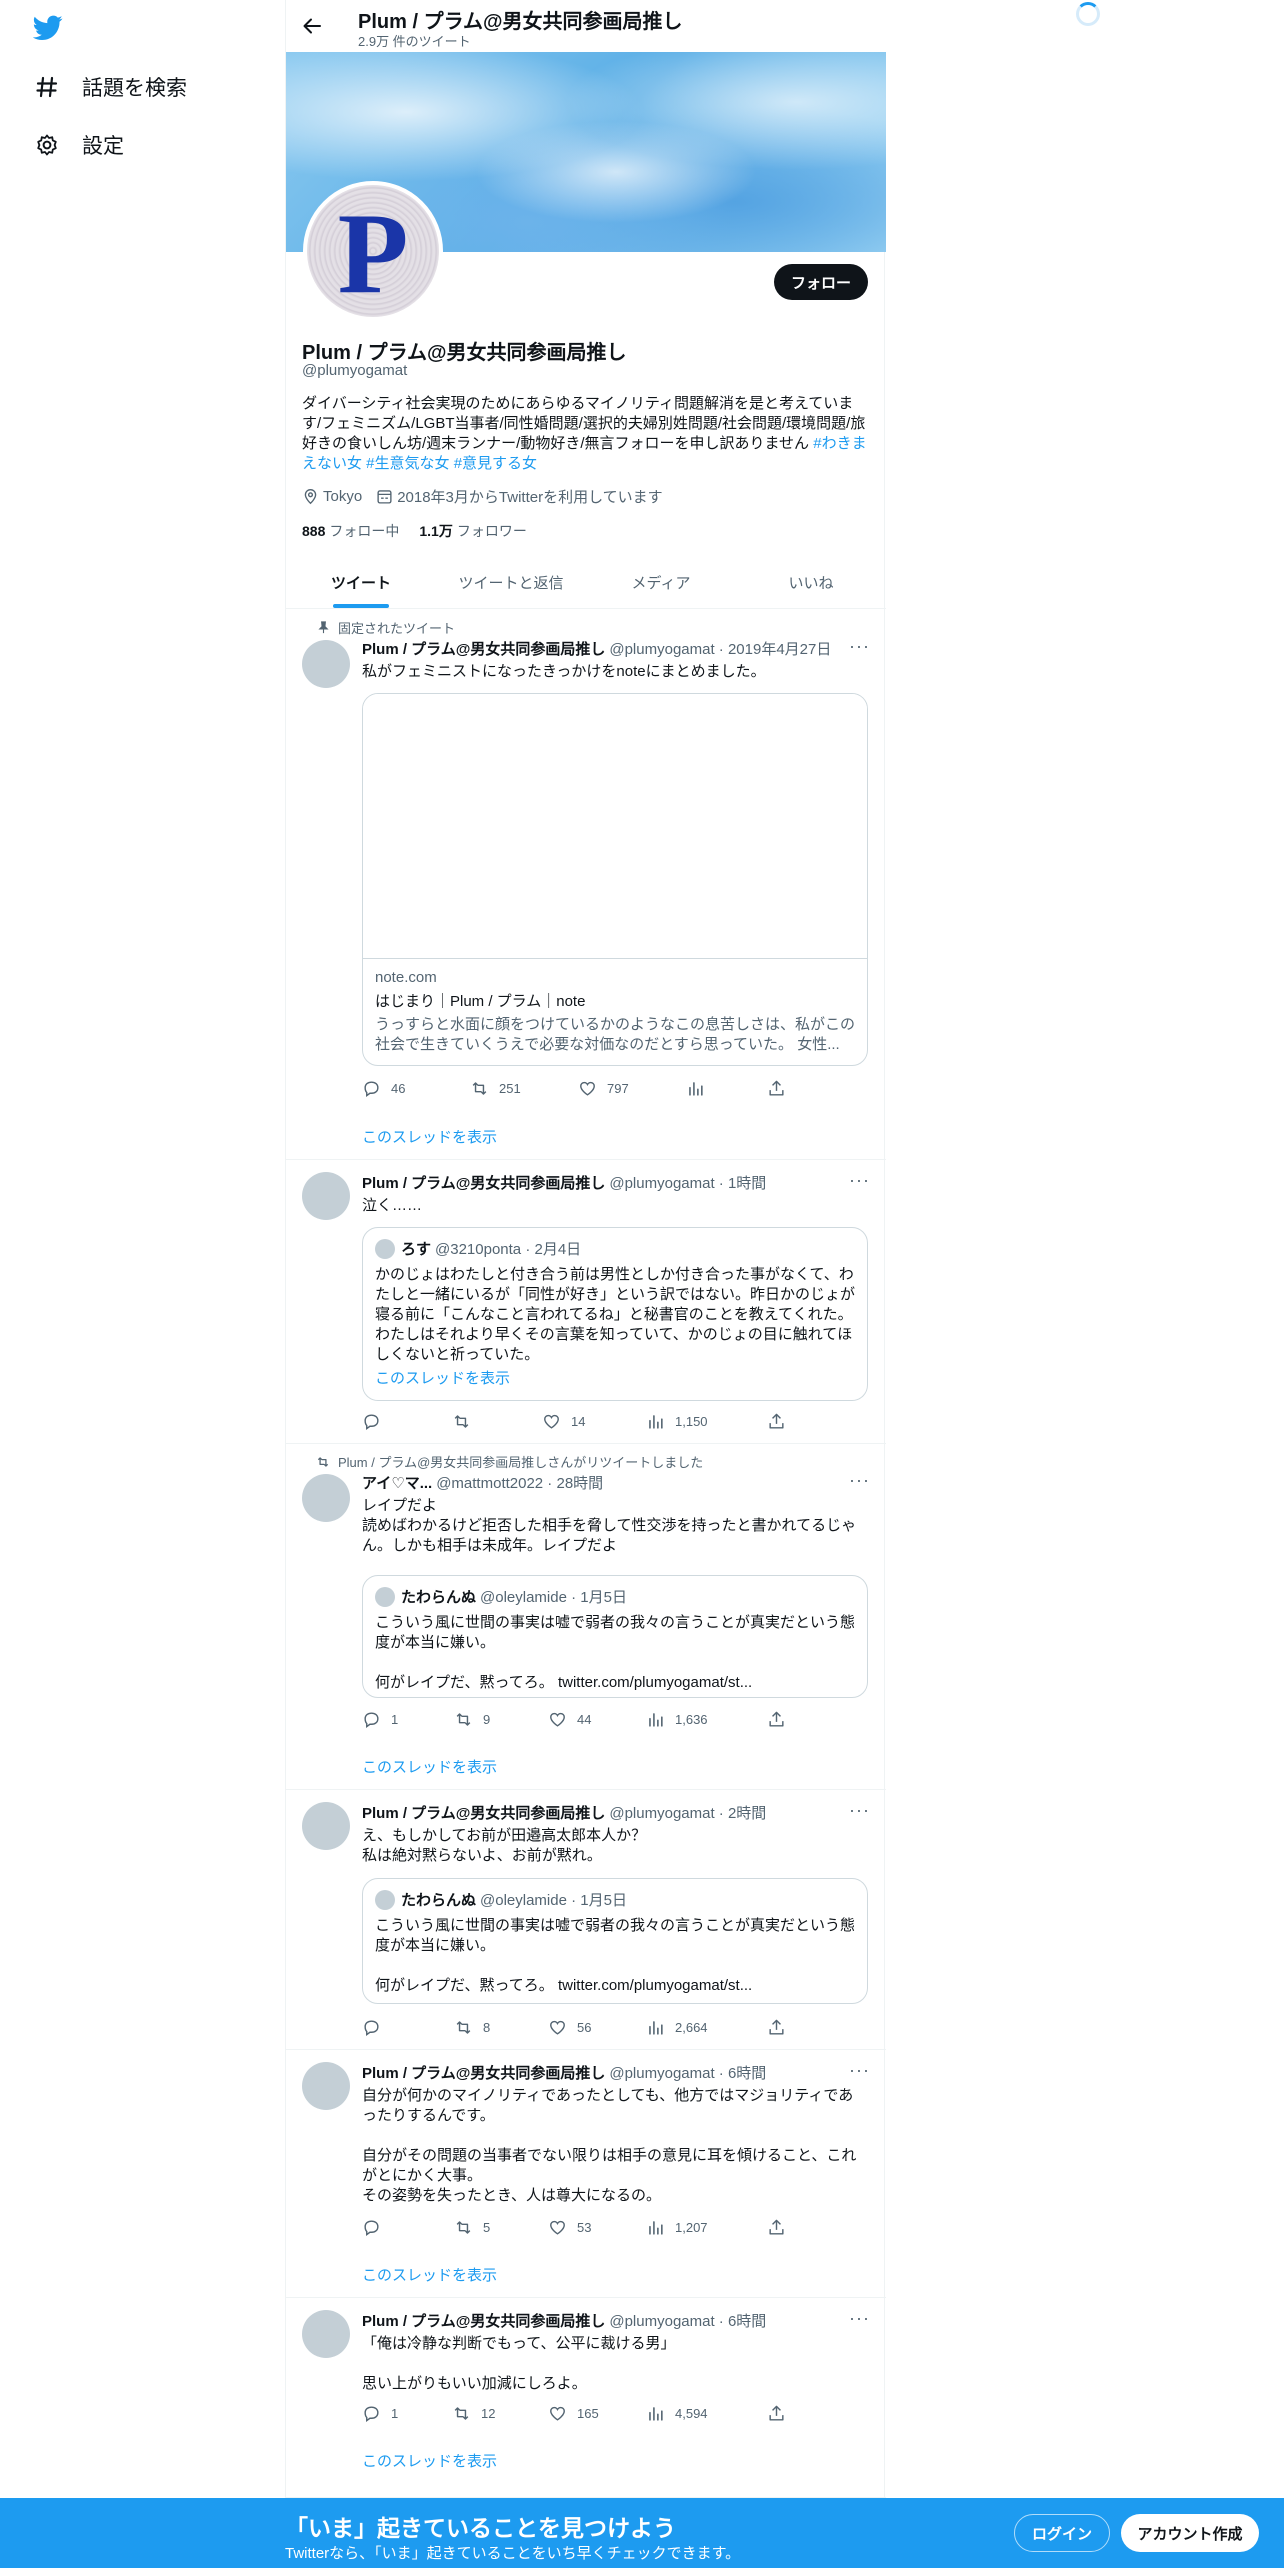 The image size is (1284, 2568). Describe the element at coordinates (603, 1088) in the screenshot. I see `like-button: 797` at that location.